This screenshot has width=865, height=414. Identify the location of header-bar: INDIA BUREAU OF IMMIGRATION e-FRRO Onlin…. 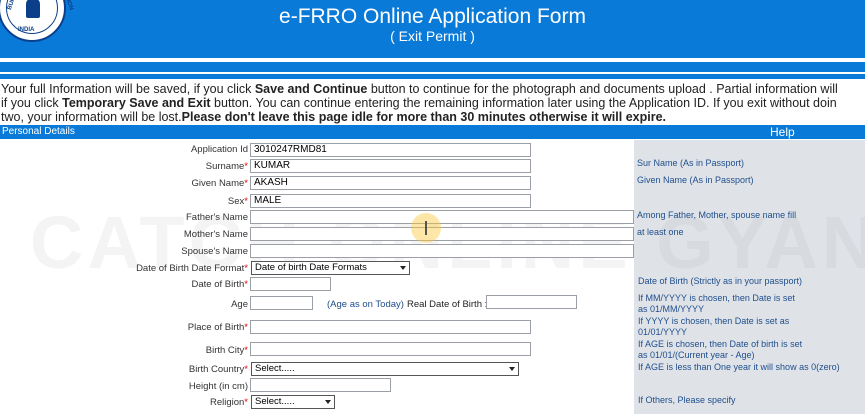
(432, 29).